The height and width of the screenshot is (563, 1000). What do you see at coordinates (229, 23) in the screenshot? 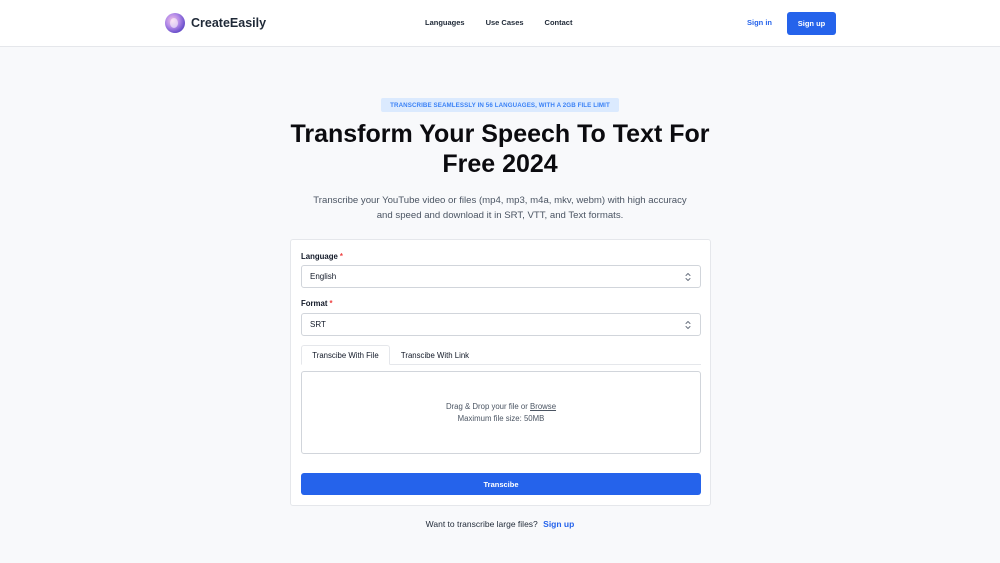
I see `brand-name: CreateEasily` at bounding box center [229, 23].